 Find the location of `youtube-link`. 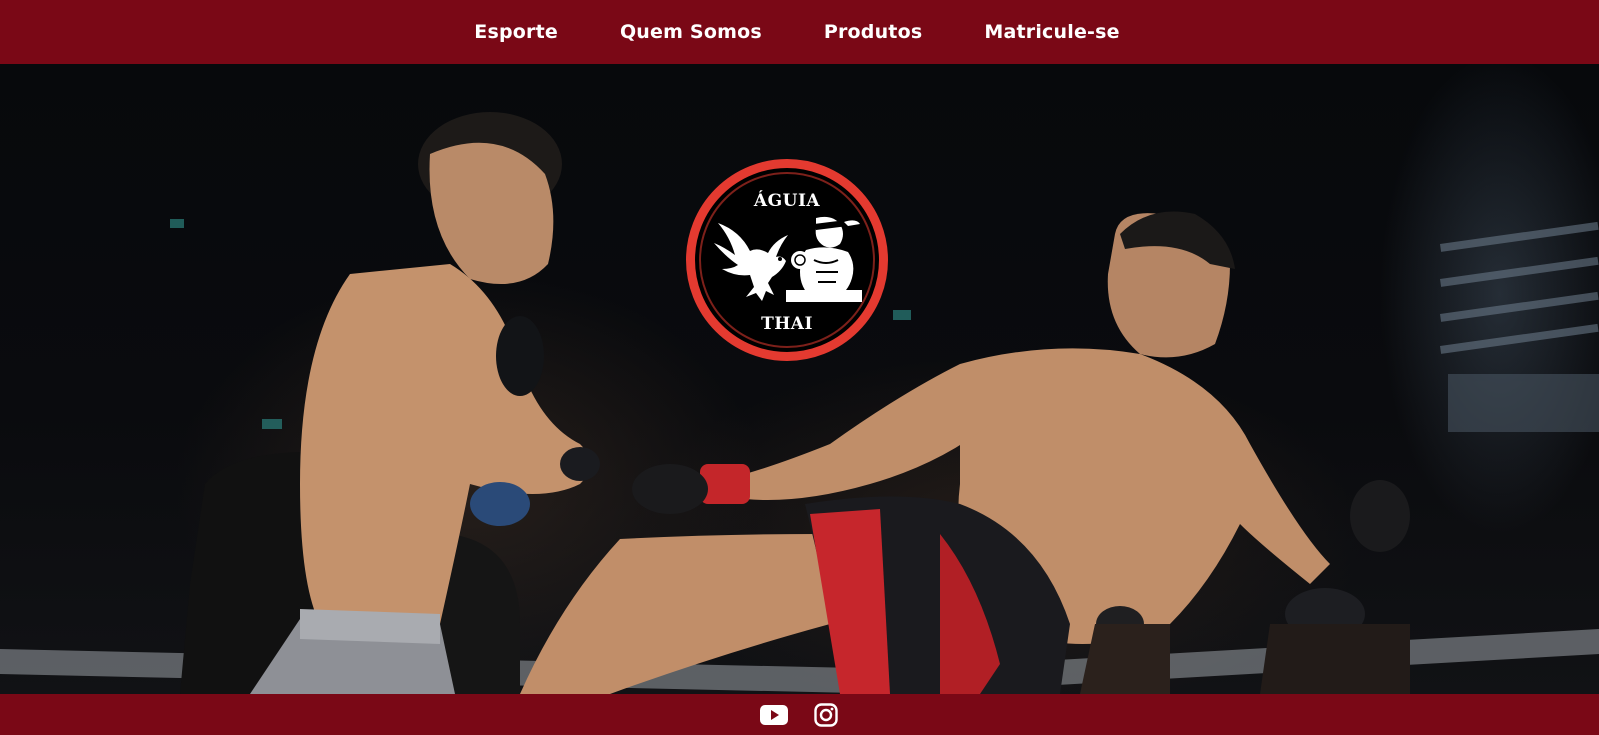

youtube-link is located at coordinates (773, 715).